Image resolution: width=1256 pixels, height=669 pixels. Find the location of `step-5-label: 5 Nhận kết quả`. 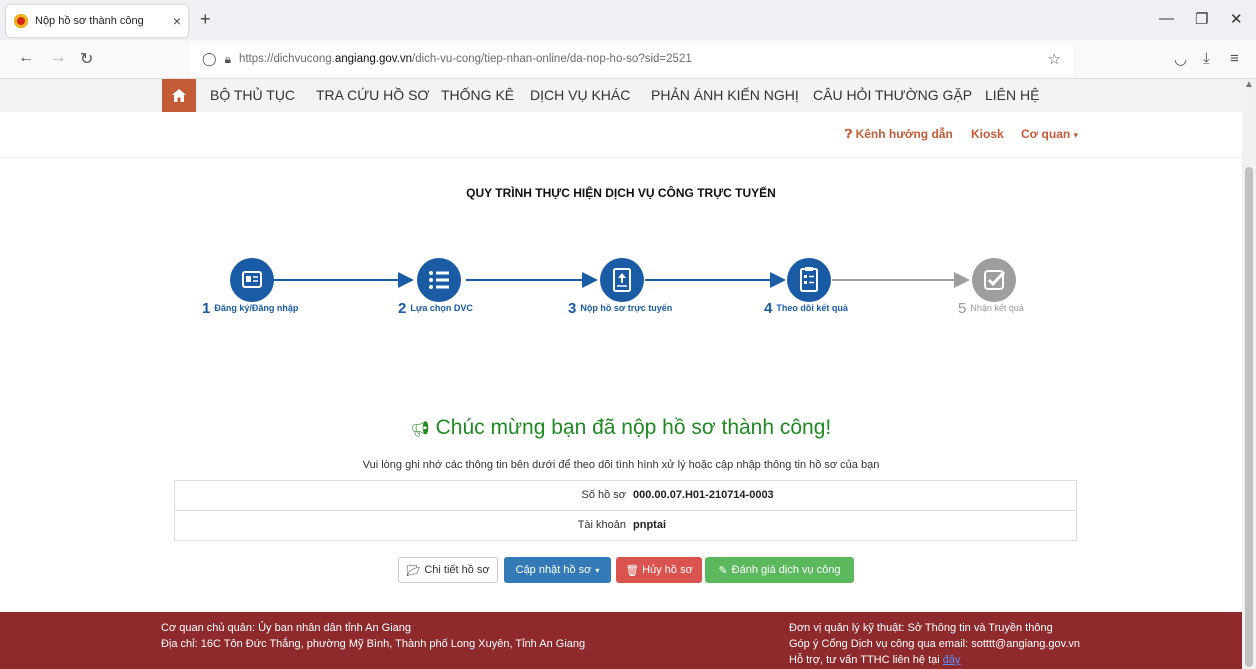

step-5-label: 5 Nhận kết quả is located at coordinates (991, 308).